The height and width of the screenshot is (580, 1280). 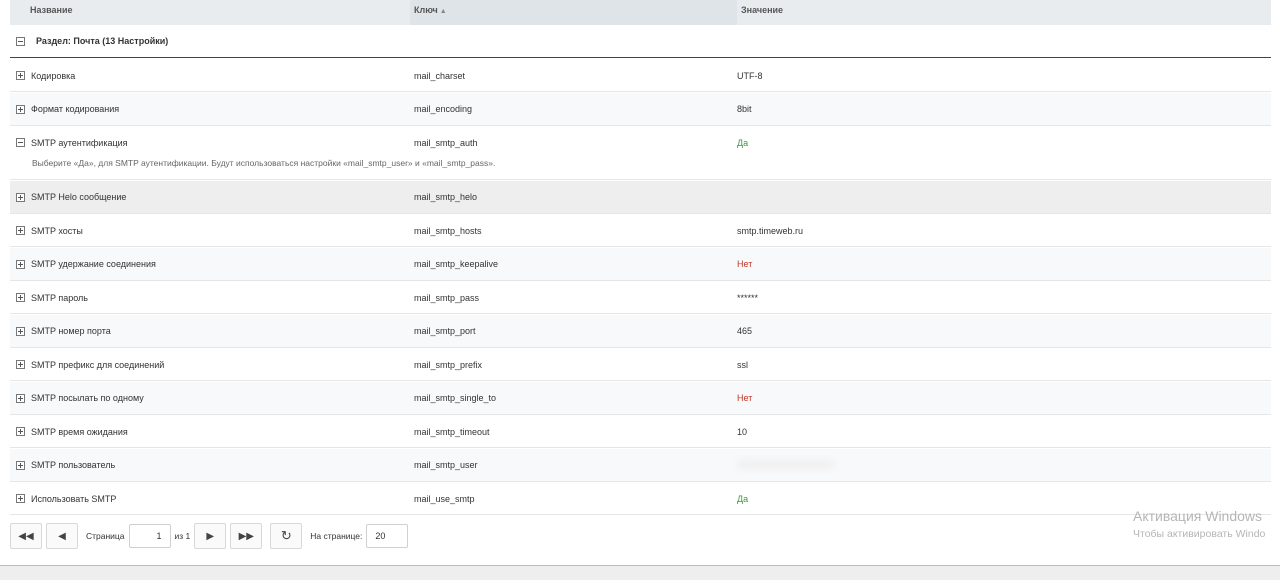 What do you see at coordinates (102, 41) in the screenshot?
I see `group-label: Раздел: Почта (13 Настройки)` at bounding box center [102, 41].